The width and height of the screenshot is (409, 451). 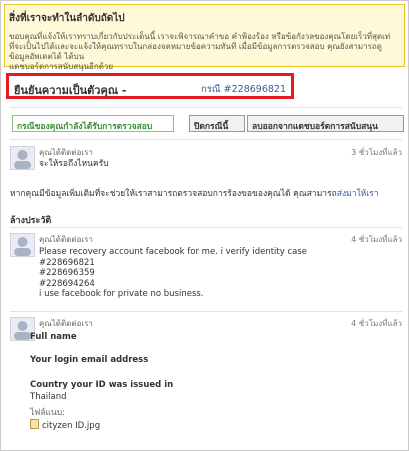 What do you see at coordinates (150, 86) in the screenshot?
I see `case-header: ยืนยันความเป็นตัวคุณ - กรณี #228696821` at bounding box center [150, 86].